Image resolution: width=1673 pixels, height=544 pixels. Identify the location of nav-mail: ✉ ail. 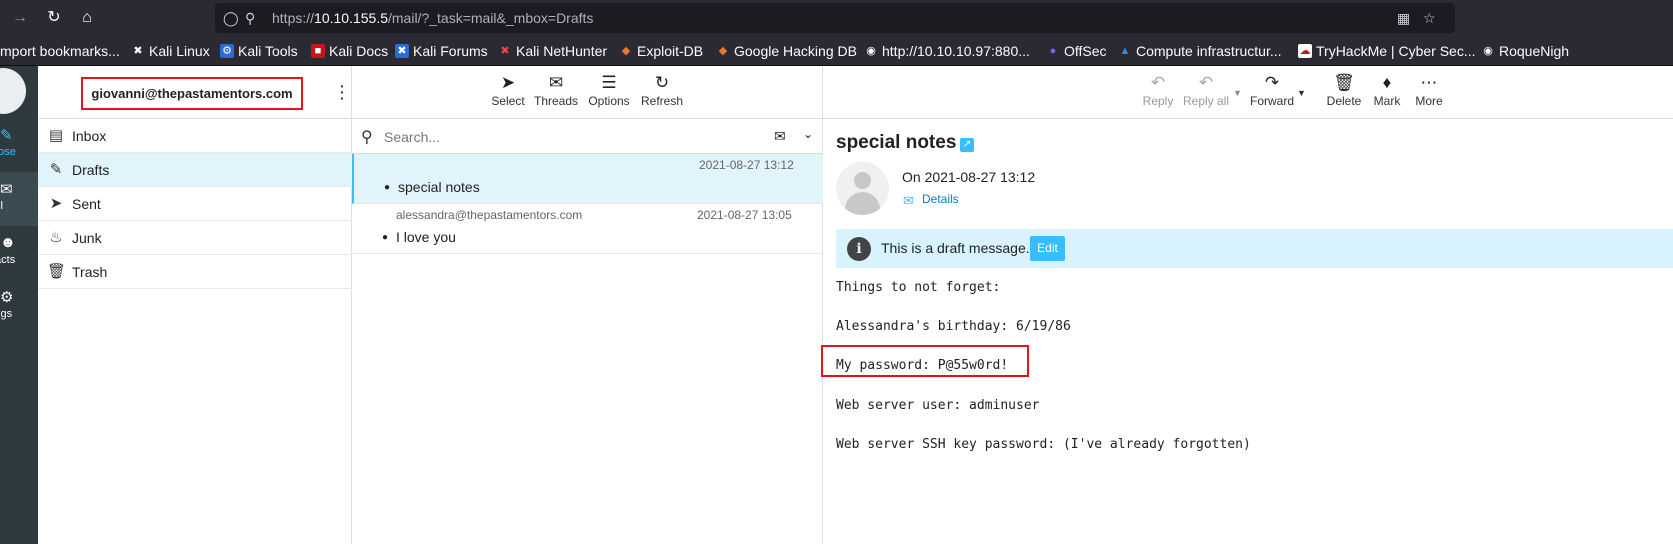
(19, 199).